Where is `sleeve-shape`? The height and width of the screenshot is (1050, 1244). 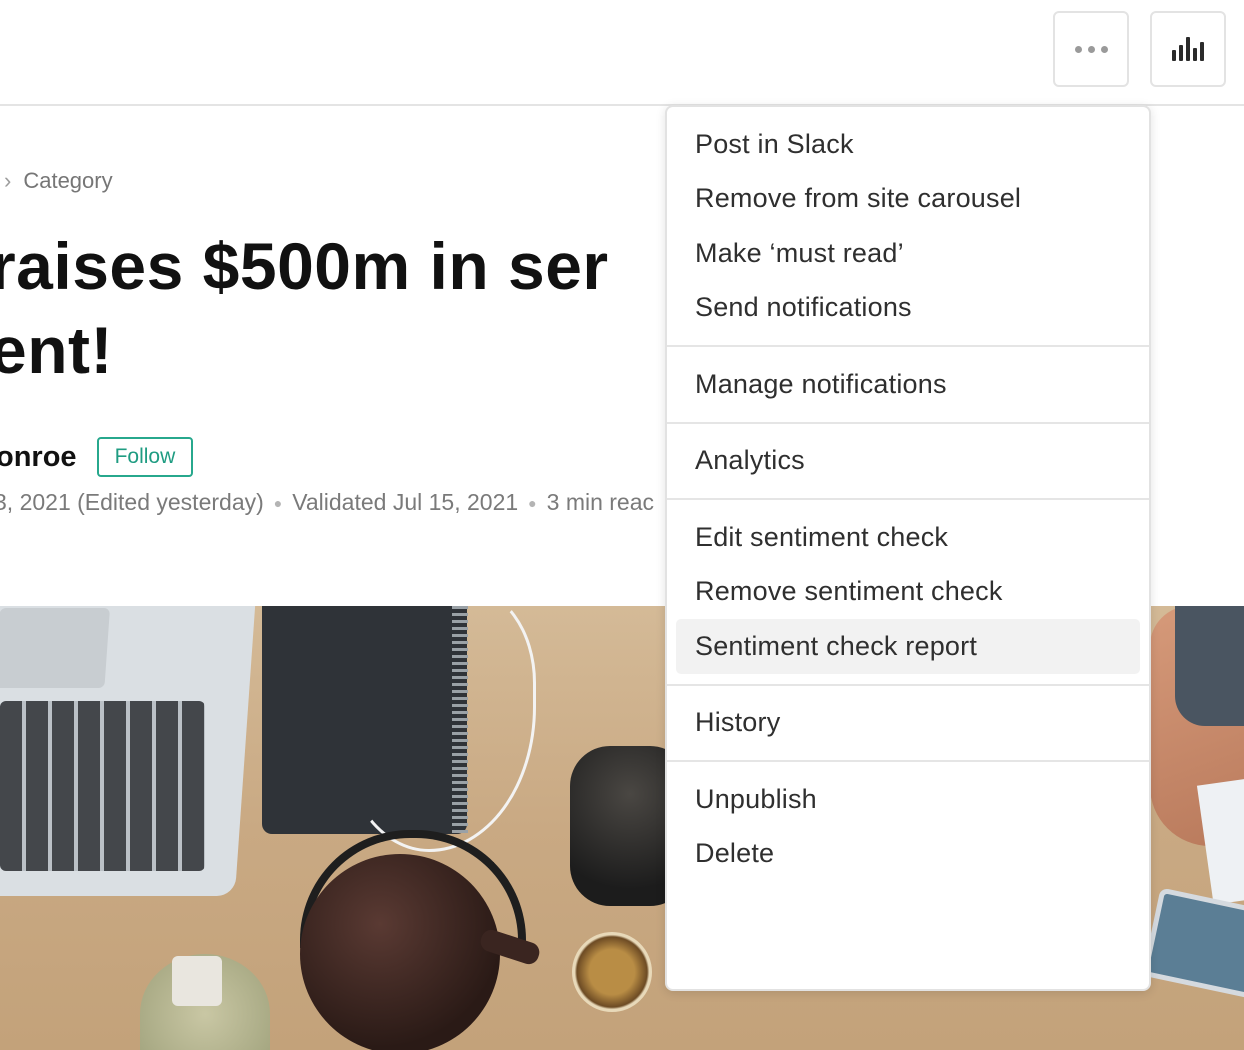
sleeve-shape is located at coordinates (1209, 666).